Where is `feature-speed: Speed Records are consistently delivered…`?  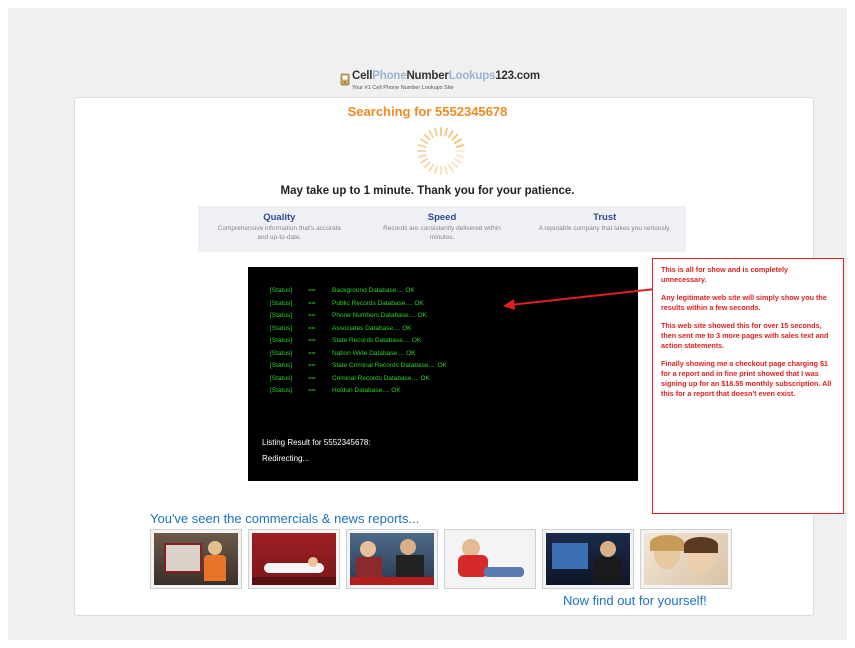 feature-speed: Speed Records are consistently delivered… is located at coordinates (442, 229).